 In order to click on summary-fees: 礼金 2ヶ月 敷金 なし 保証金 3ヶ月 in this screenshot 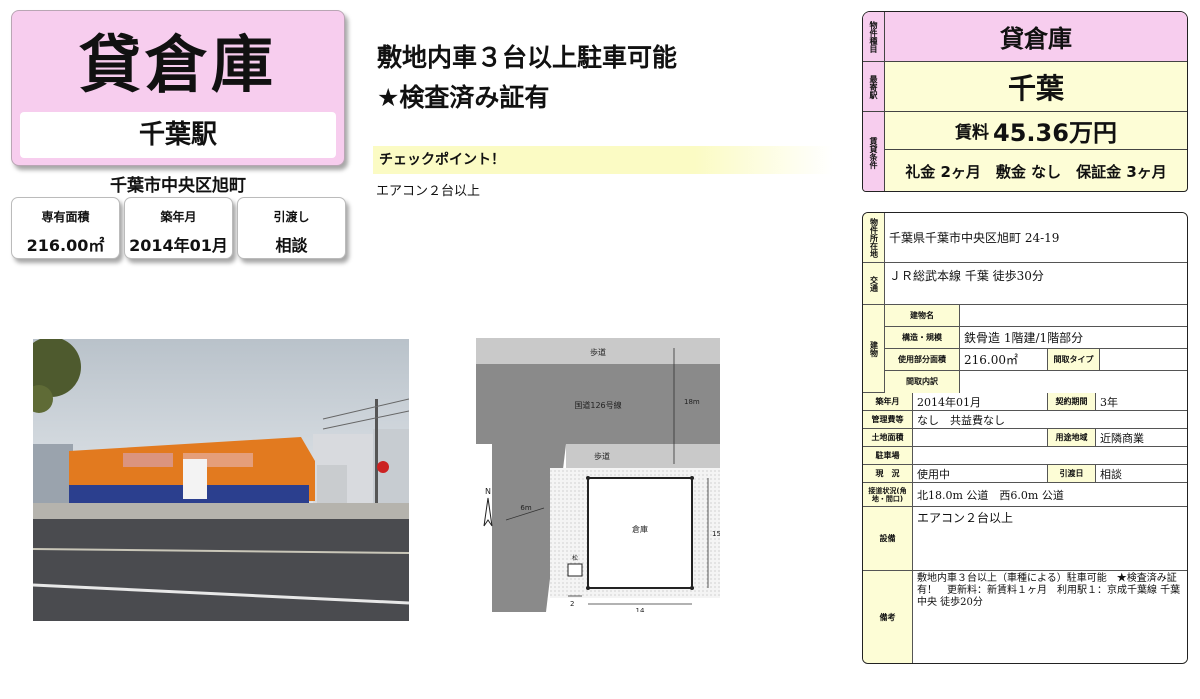, I will do `click(1036, 171)`.